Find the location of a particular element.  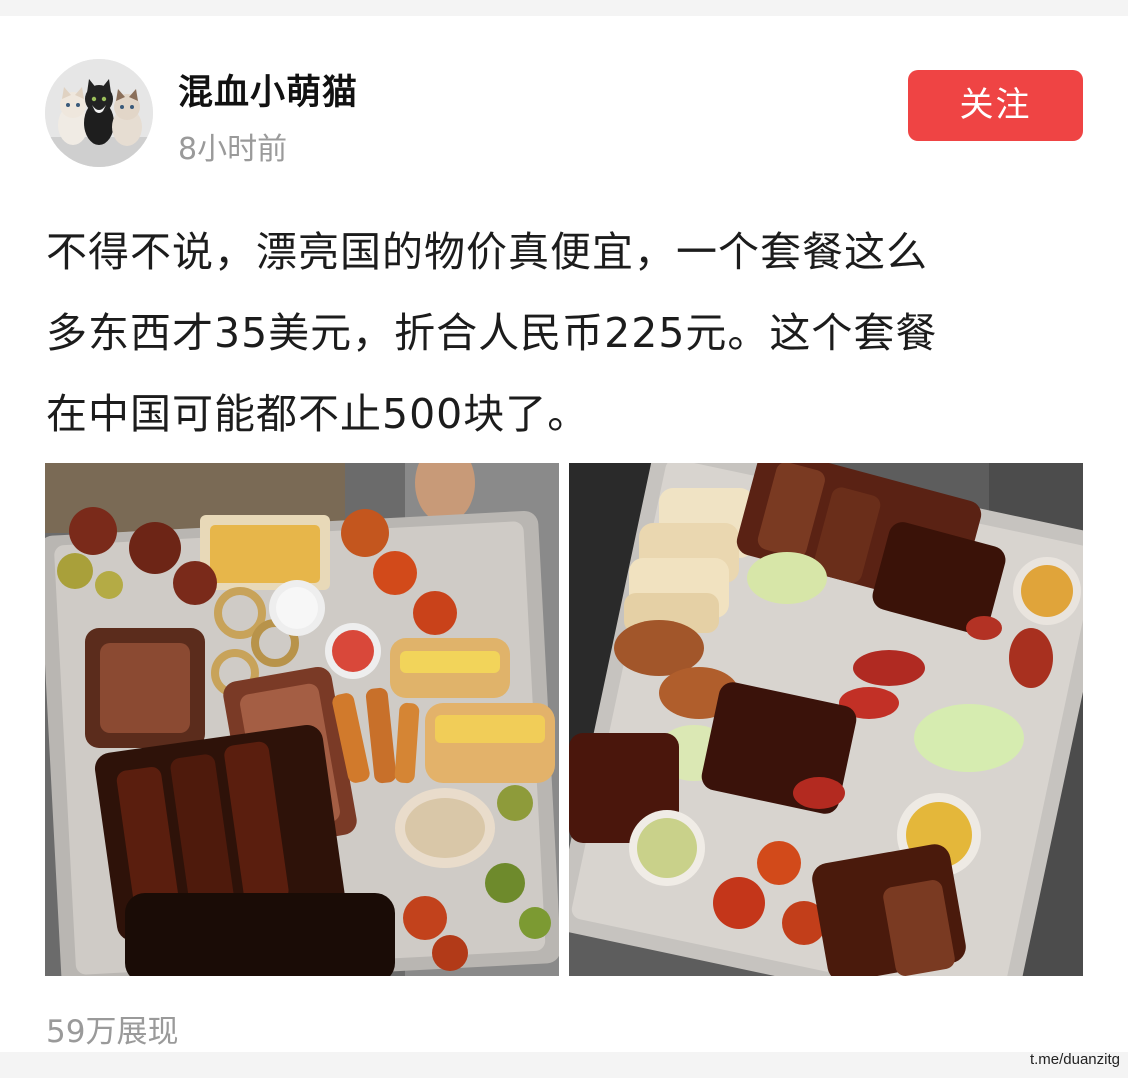

post-time: 8小时前 is located at coordinates (233, 149).